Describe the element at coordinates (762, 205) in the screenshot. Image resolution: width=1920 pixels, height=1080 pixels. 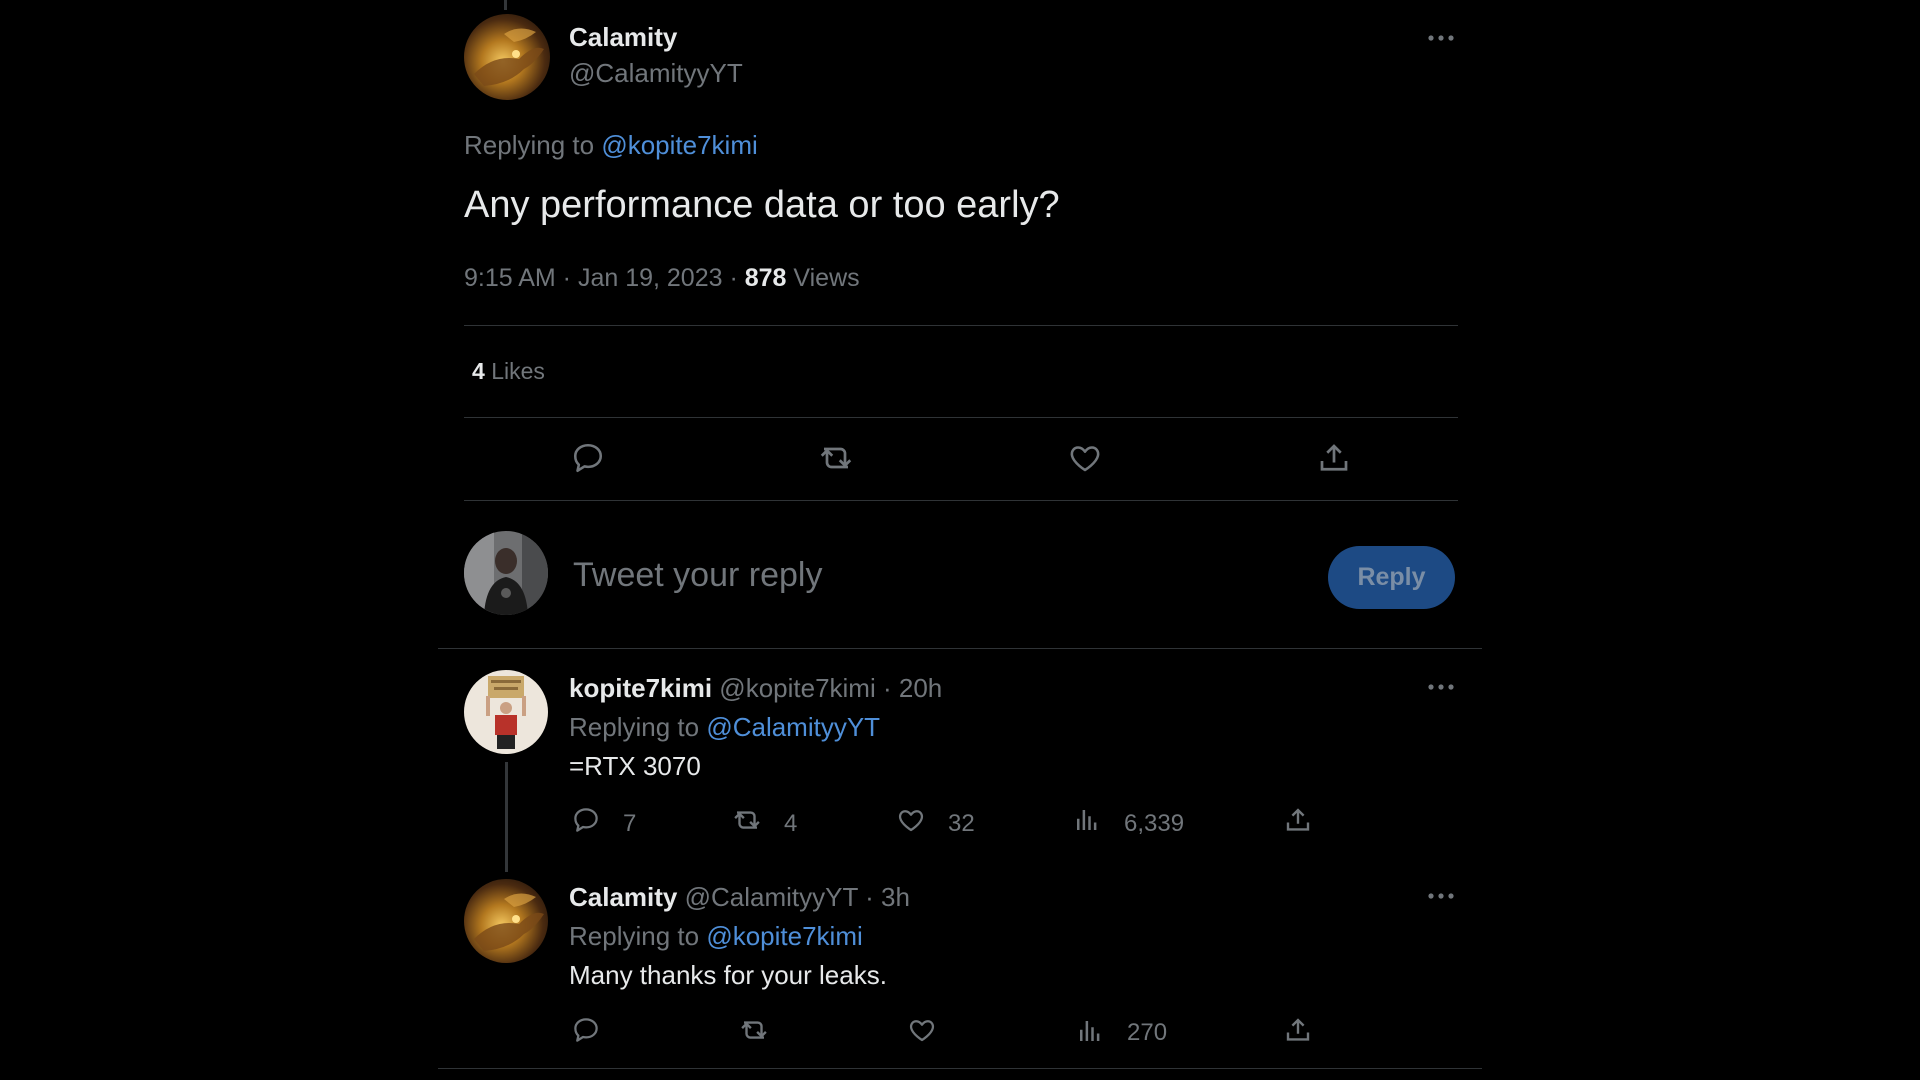
I see `main-tweet-text: Any performance data or too early?` at that location.